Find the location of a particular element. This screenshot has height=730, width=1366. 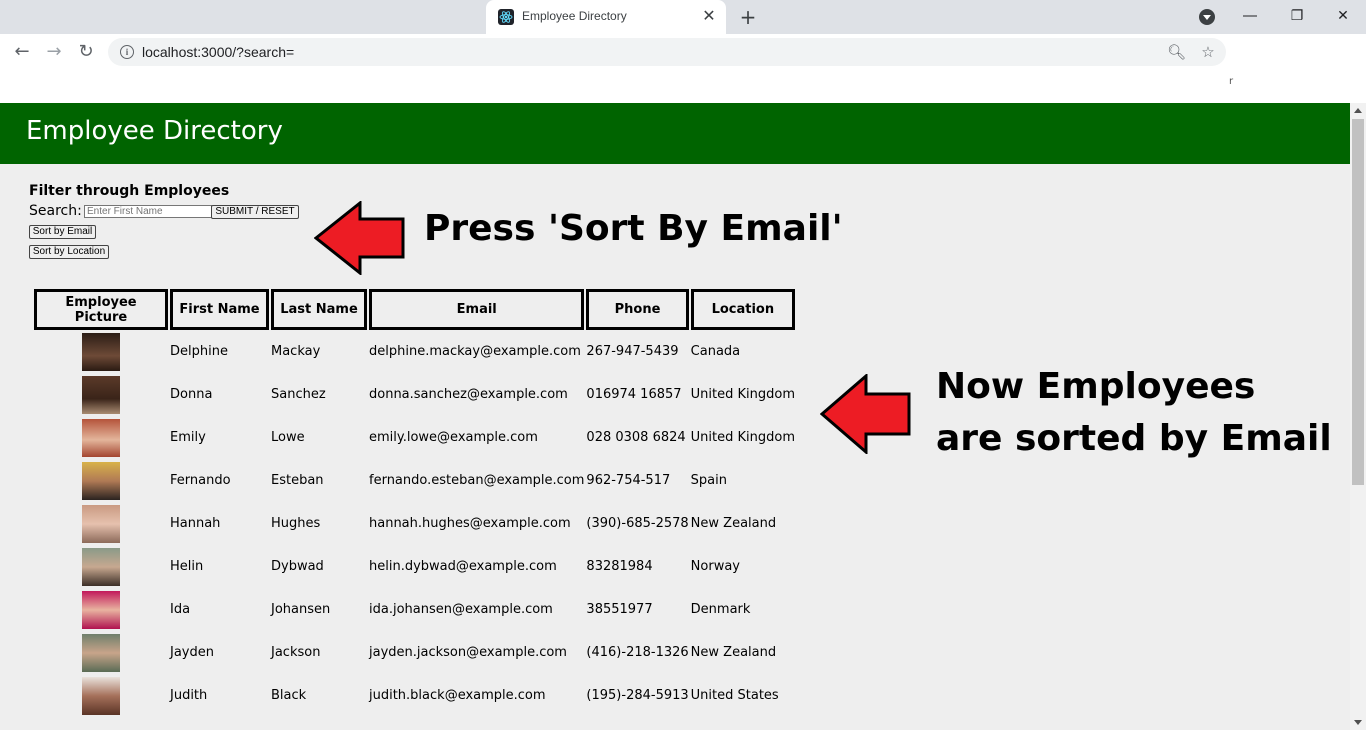

email-cell: donna.sanchez@example.com is located at coordinates (468, 394).